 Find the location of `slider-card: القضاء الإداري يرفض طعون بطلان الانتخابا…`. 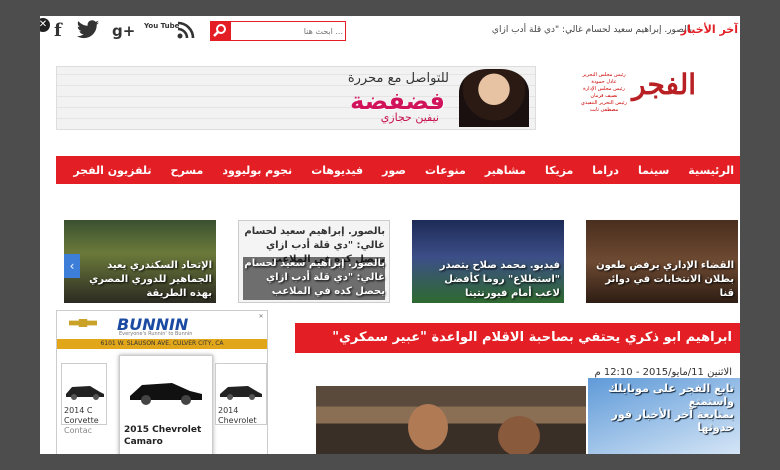

slider-card: القضاء الإداري يرفض طعون بطلان الانتخابا… is located at coordinates (662, 261).